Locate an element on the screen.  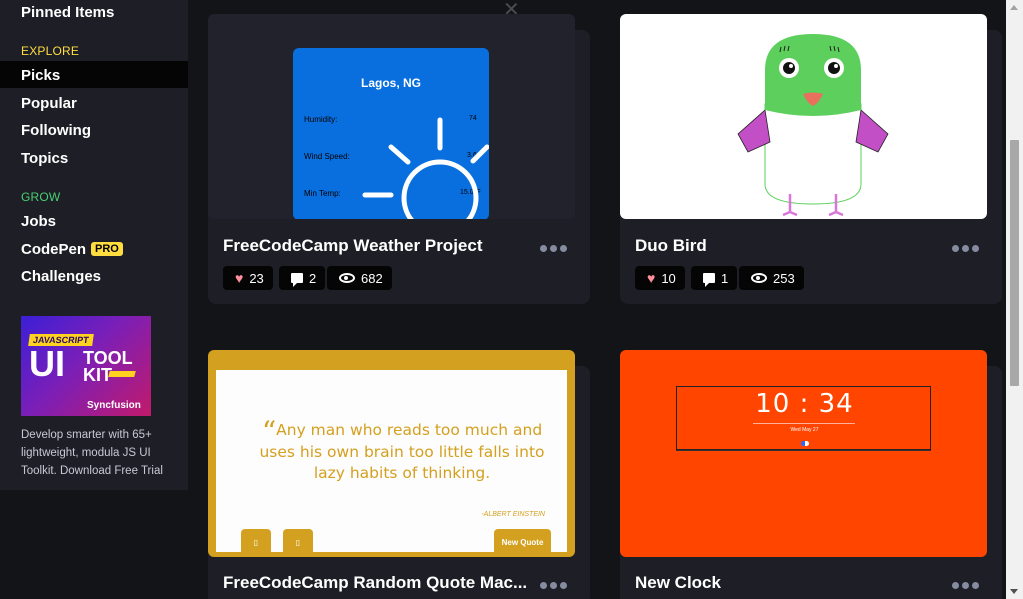
scroll-thumb is located at coordinates (1014, 263).